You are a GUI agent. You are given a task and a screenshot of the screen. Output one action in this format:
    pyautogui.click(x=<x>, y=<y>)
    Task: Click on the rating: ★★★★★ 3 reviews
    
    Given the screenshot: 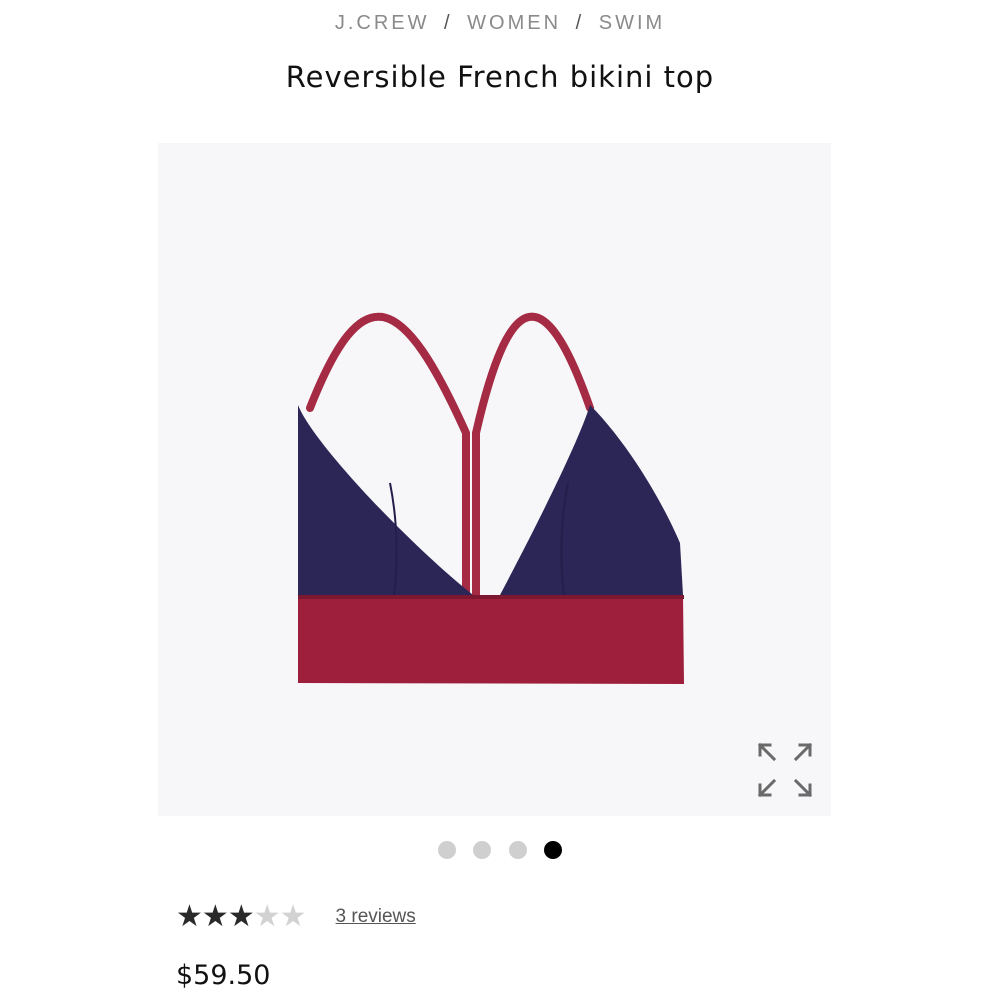 What is the action you would take?
    pyautogui.click(x=296, y=917)
    